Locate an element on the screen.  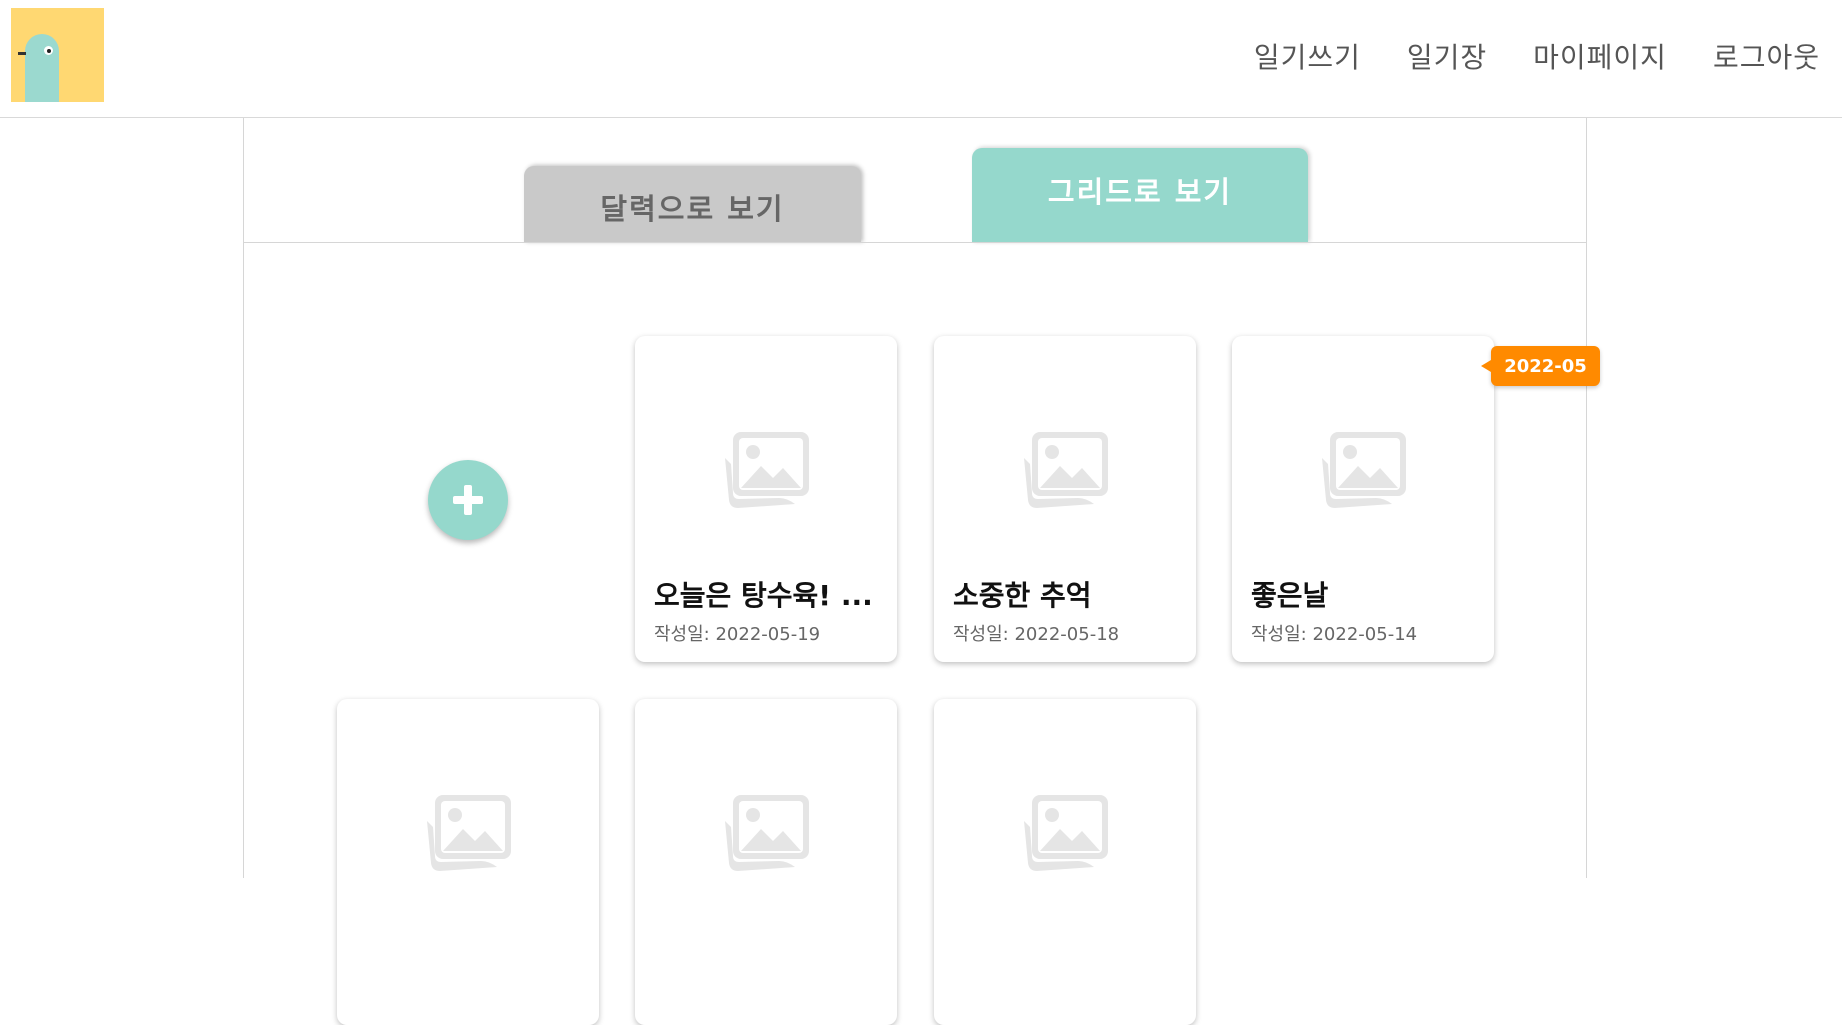
diary-card: 오늘은 탕수육! ... 작성일: 2022-05-19 is located at coordinates (766, 499).